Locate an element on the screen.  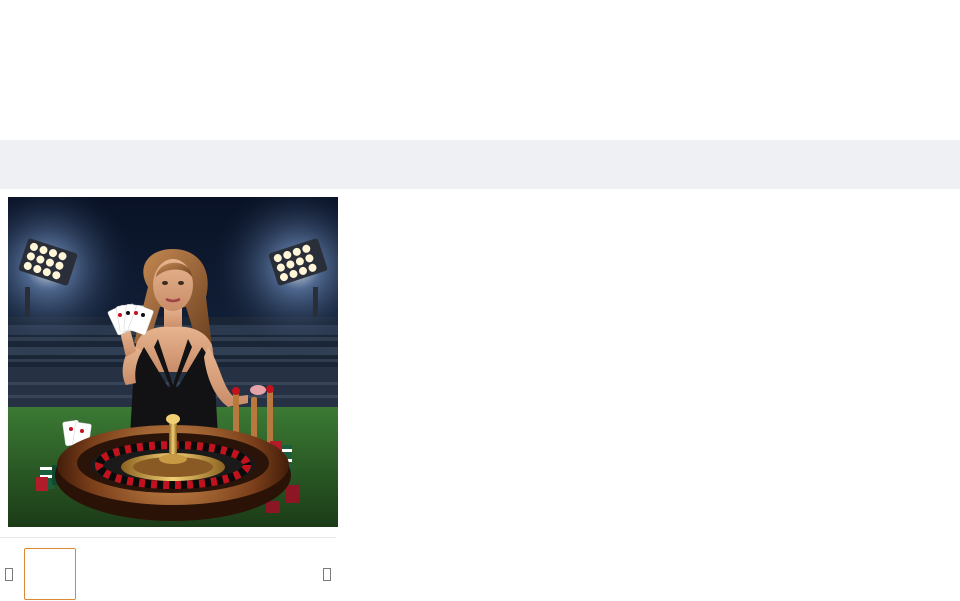
chevron-right-icon is located at coordinates (327, 576).